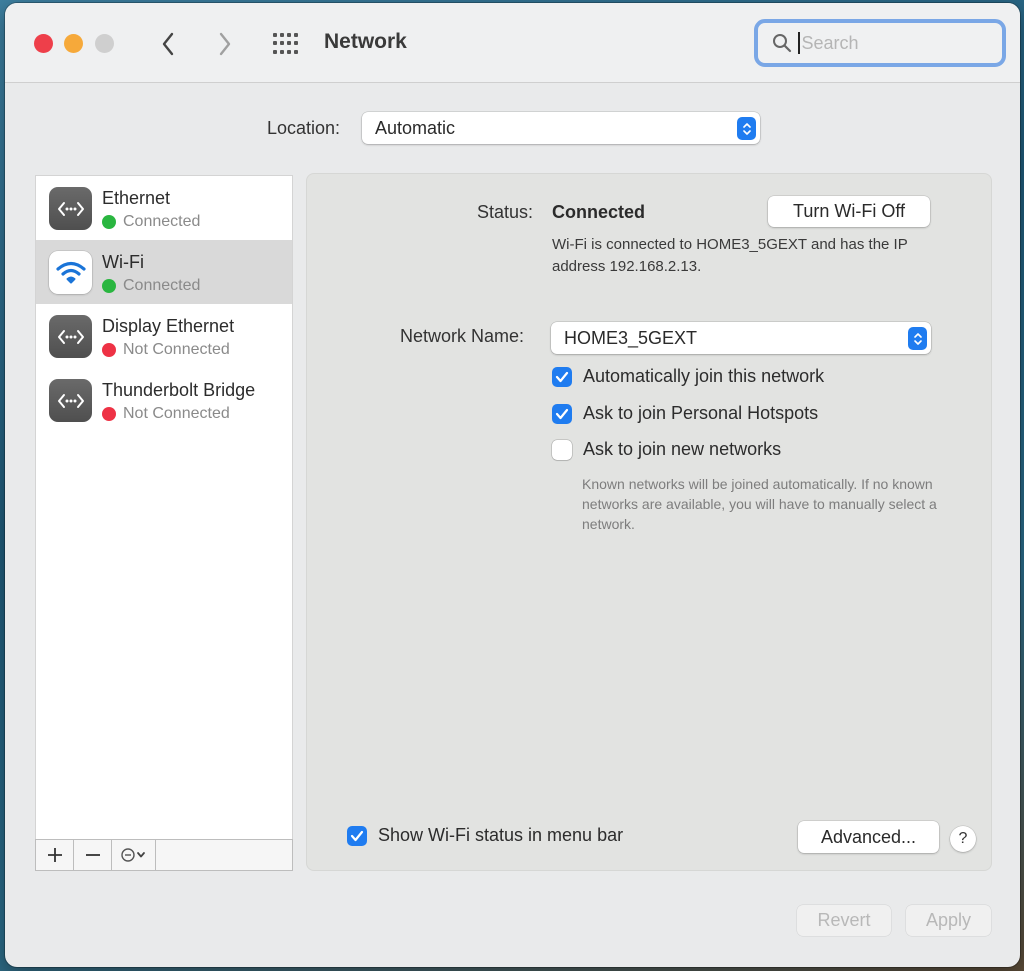 Image resolution: width=1024 pixels, height=971 pixels. I want to click on plus-icon, so click(54, 855).